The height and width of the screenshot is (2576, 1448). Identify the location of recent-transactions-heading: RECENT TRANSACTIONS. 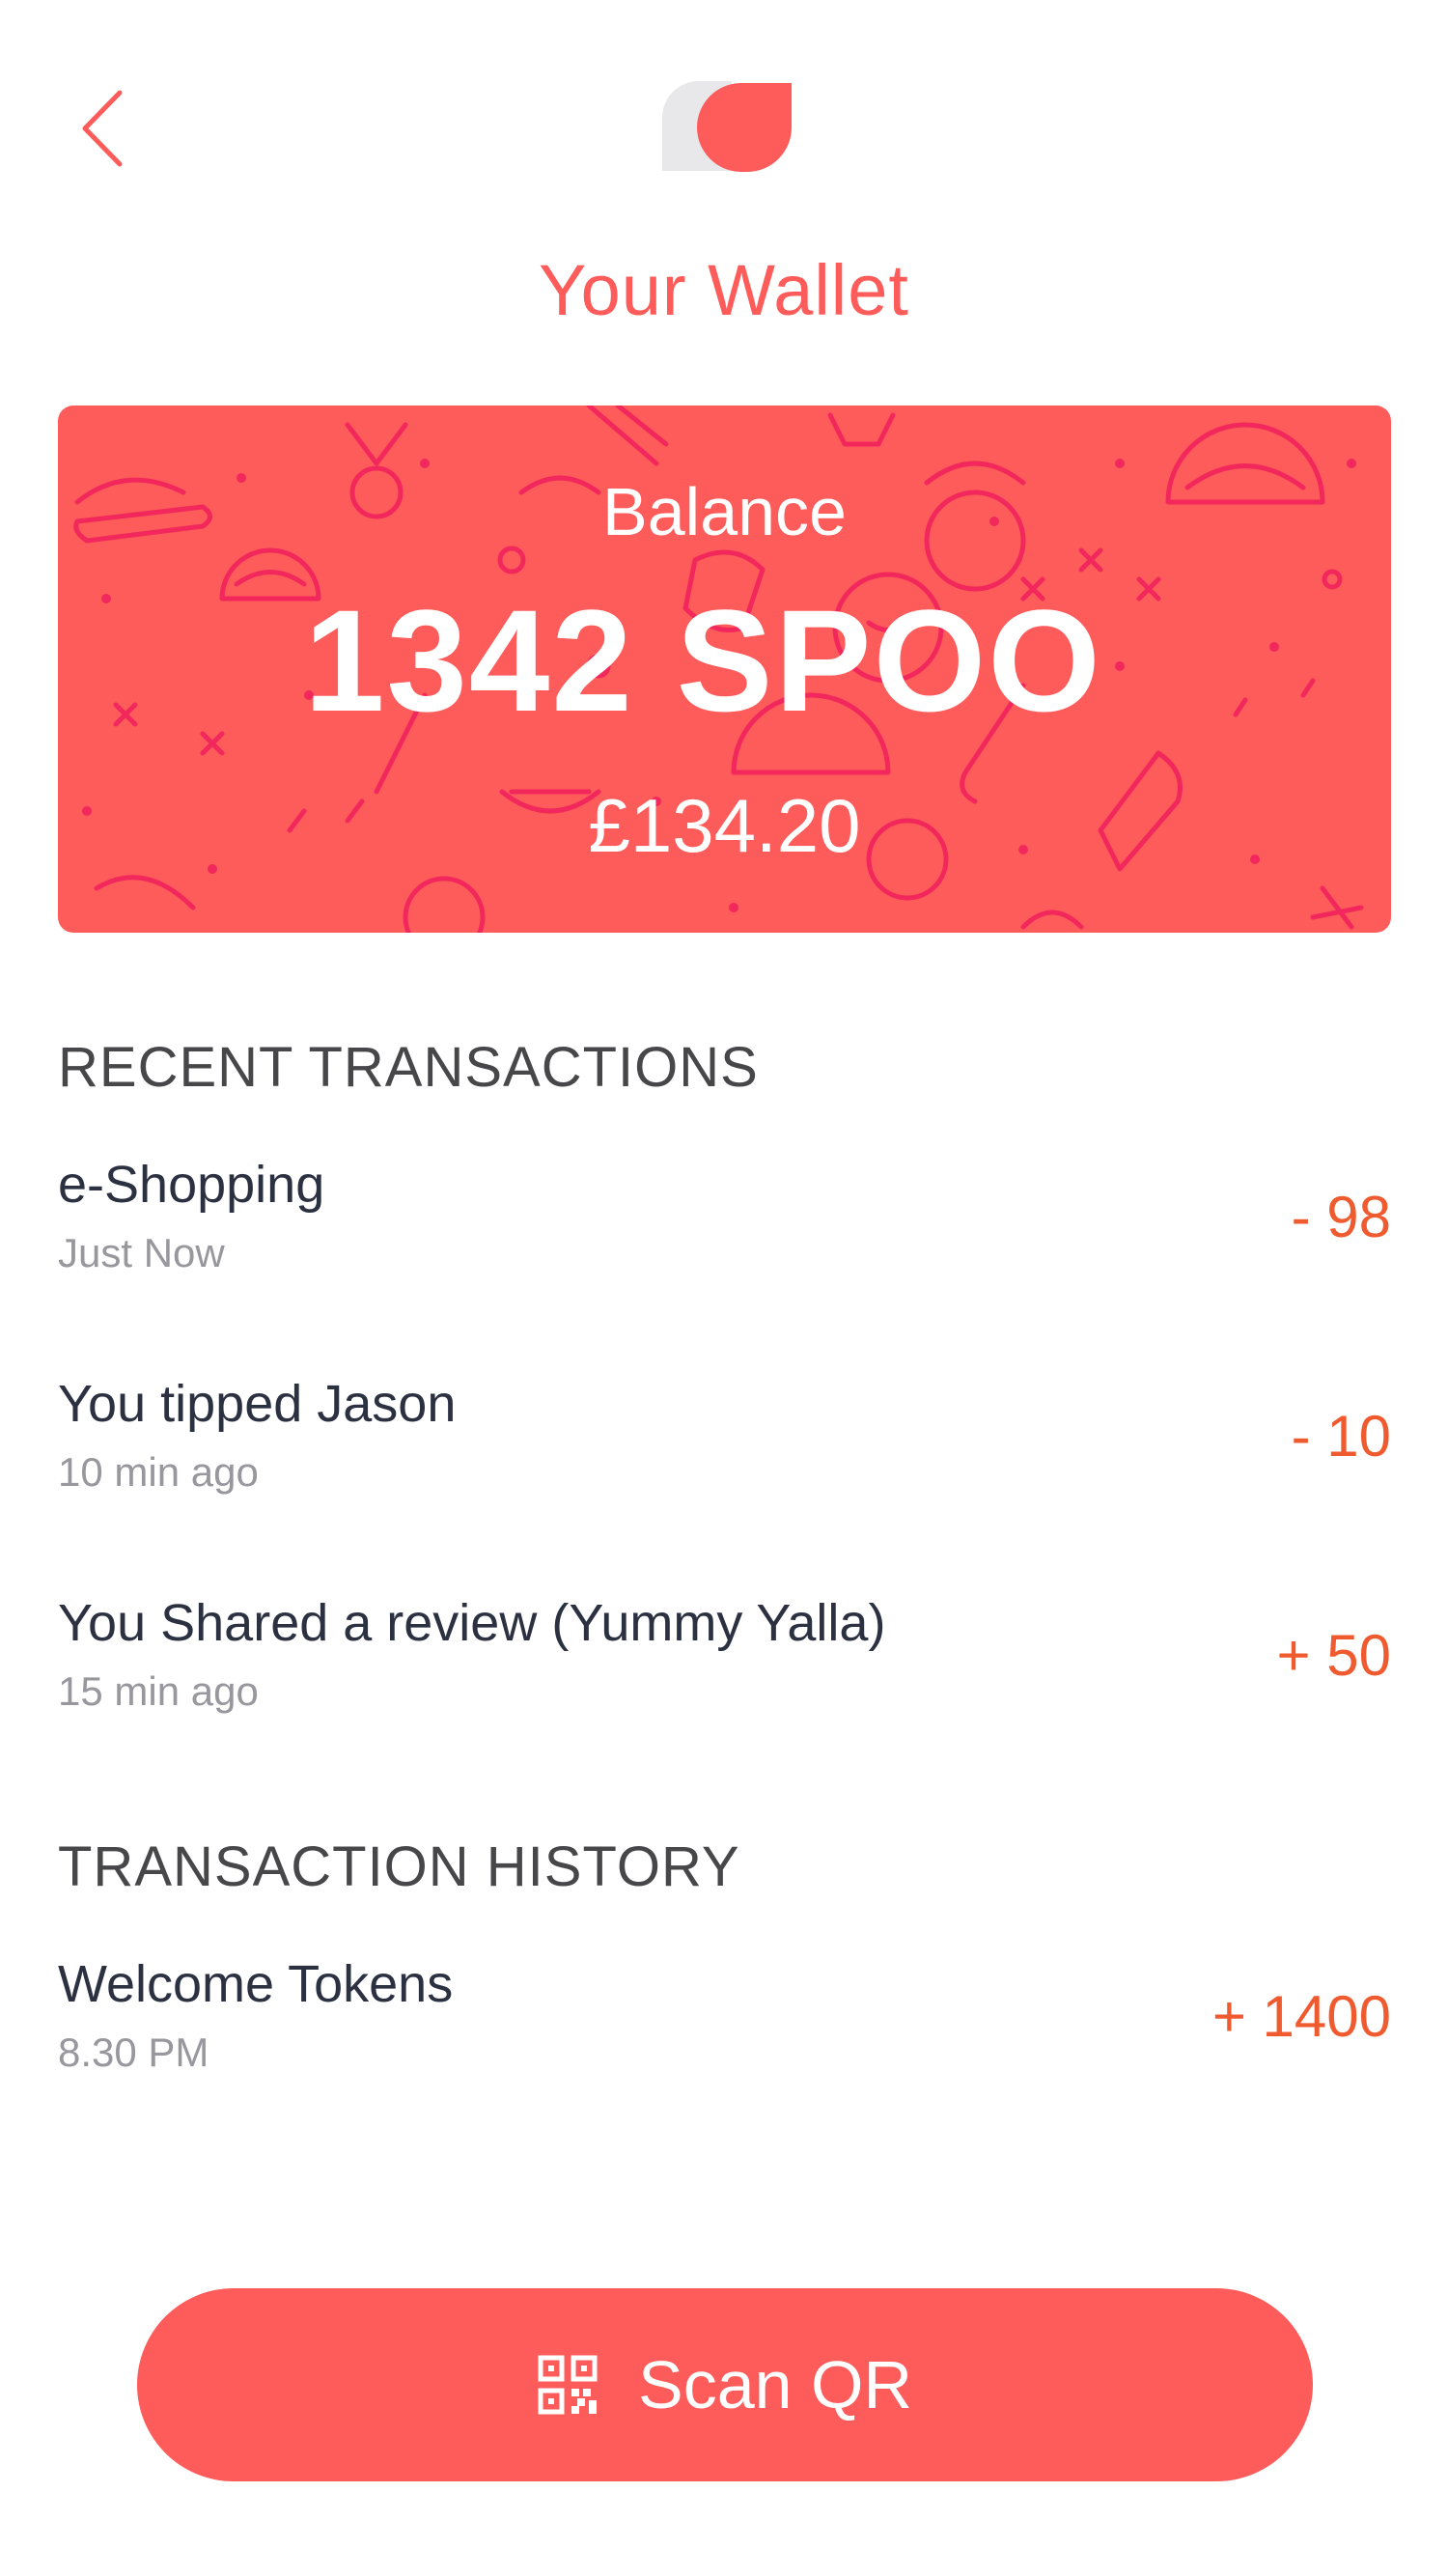
(409, 1067).